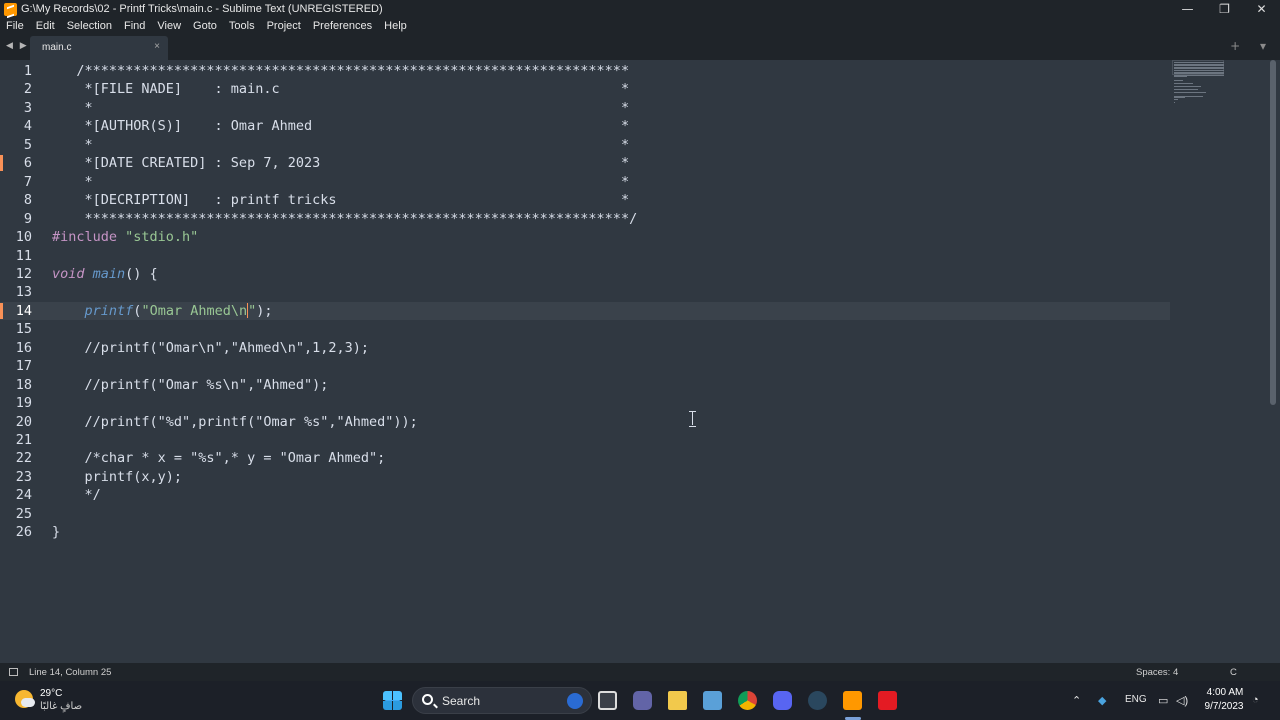 Image resolution: width=1280 pixels, height=720 pixels. What do you see at coordinates (45, 26) in the screenshot?
I see `menu-edit: Edit` at bounding box center [45, 26].